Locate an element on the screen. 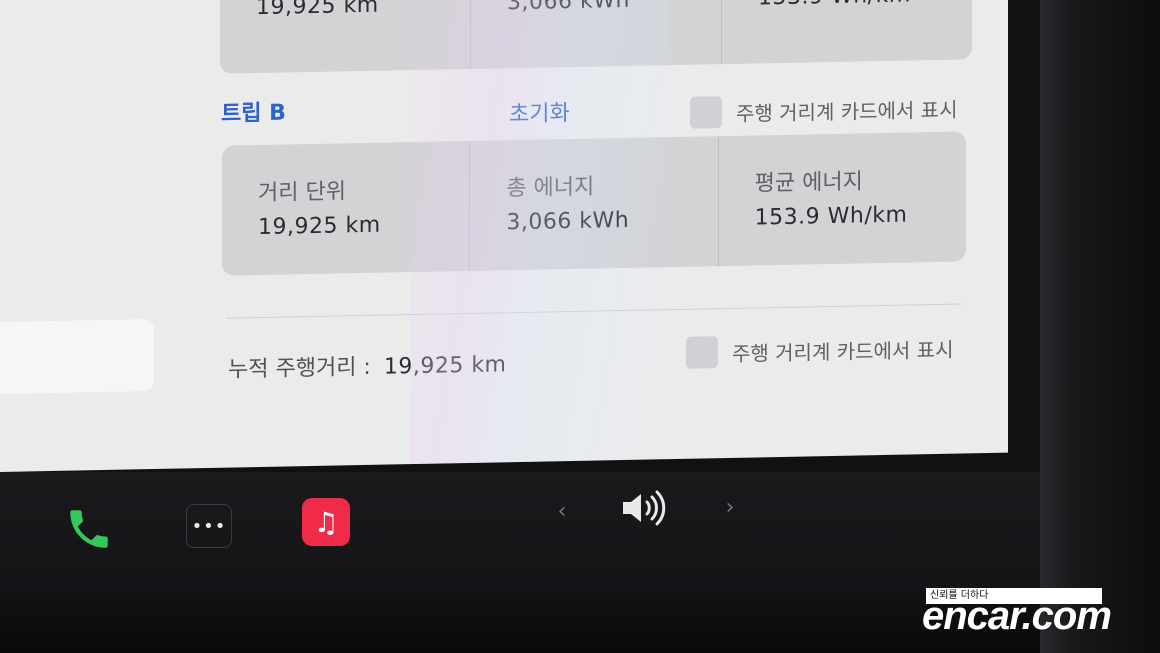  trip-b-reset-button: 초기화 is located at coordinates (539, 111).